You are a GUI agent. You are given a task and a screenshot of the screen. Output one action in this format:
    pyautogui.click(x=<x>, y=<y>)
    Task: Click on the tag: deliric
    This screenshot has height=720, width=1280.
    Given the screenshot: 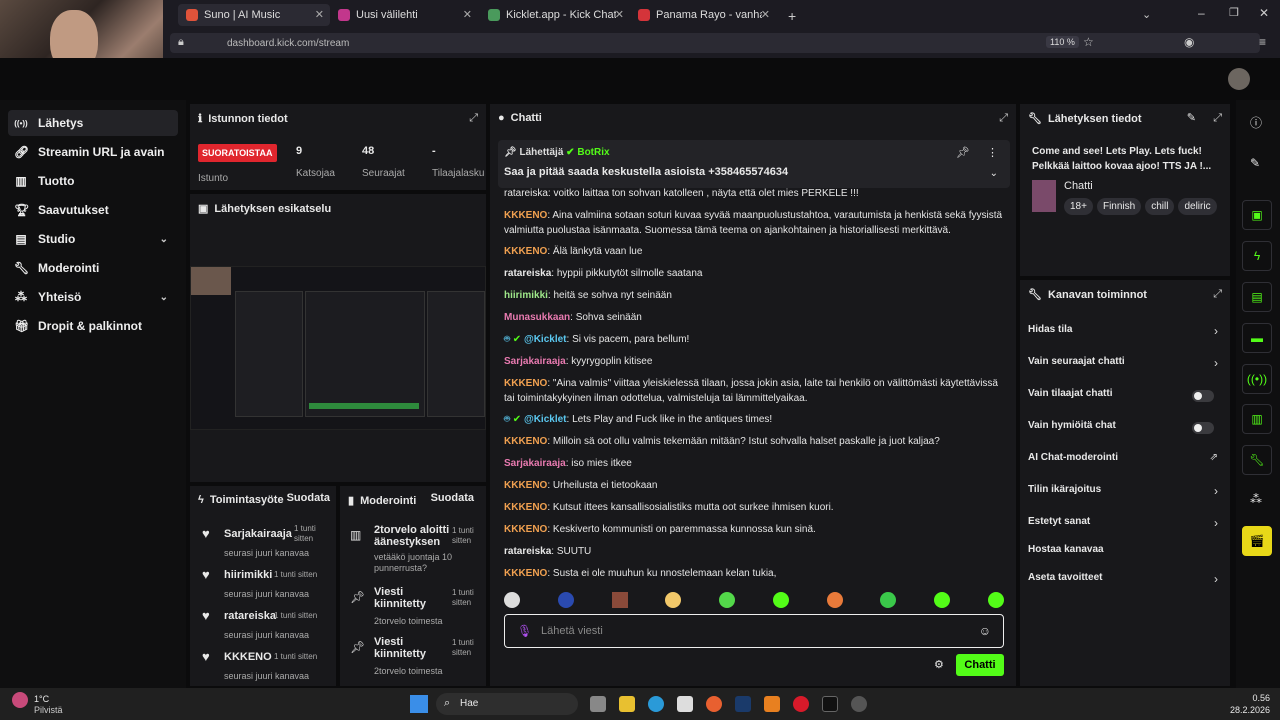 What is the action you would take?
    pyautogui.click(x=1197, y=206)
    